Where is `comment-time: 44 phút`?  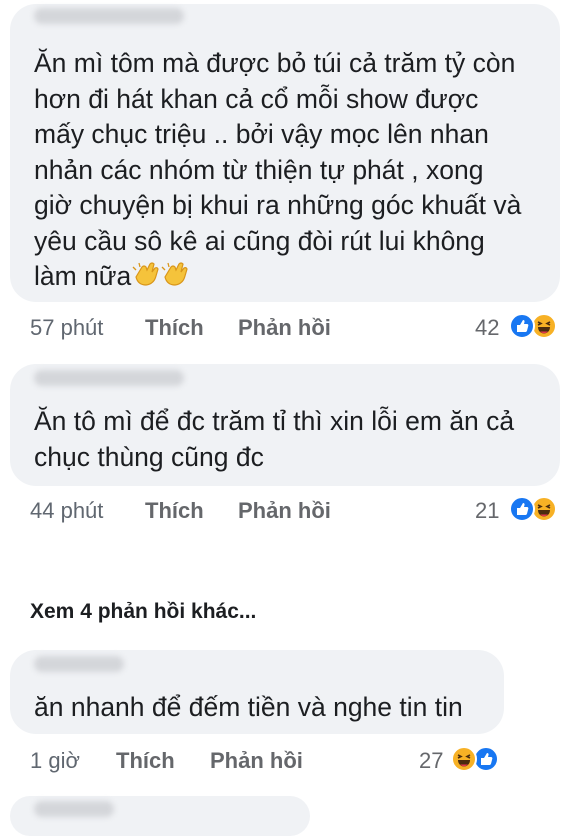 comment-time: 44 phút is located at coordinates (67, 510).